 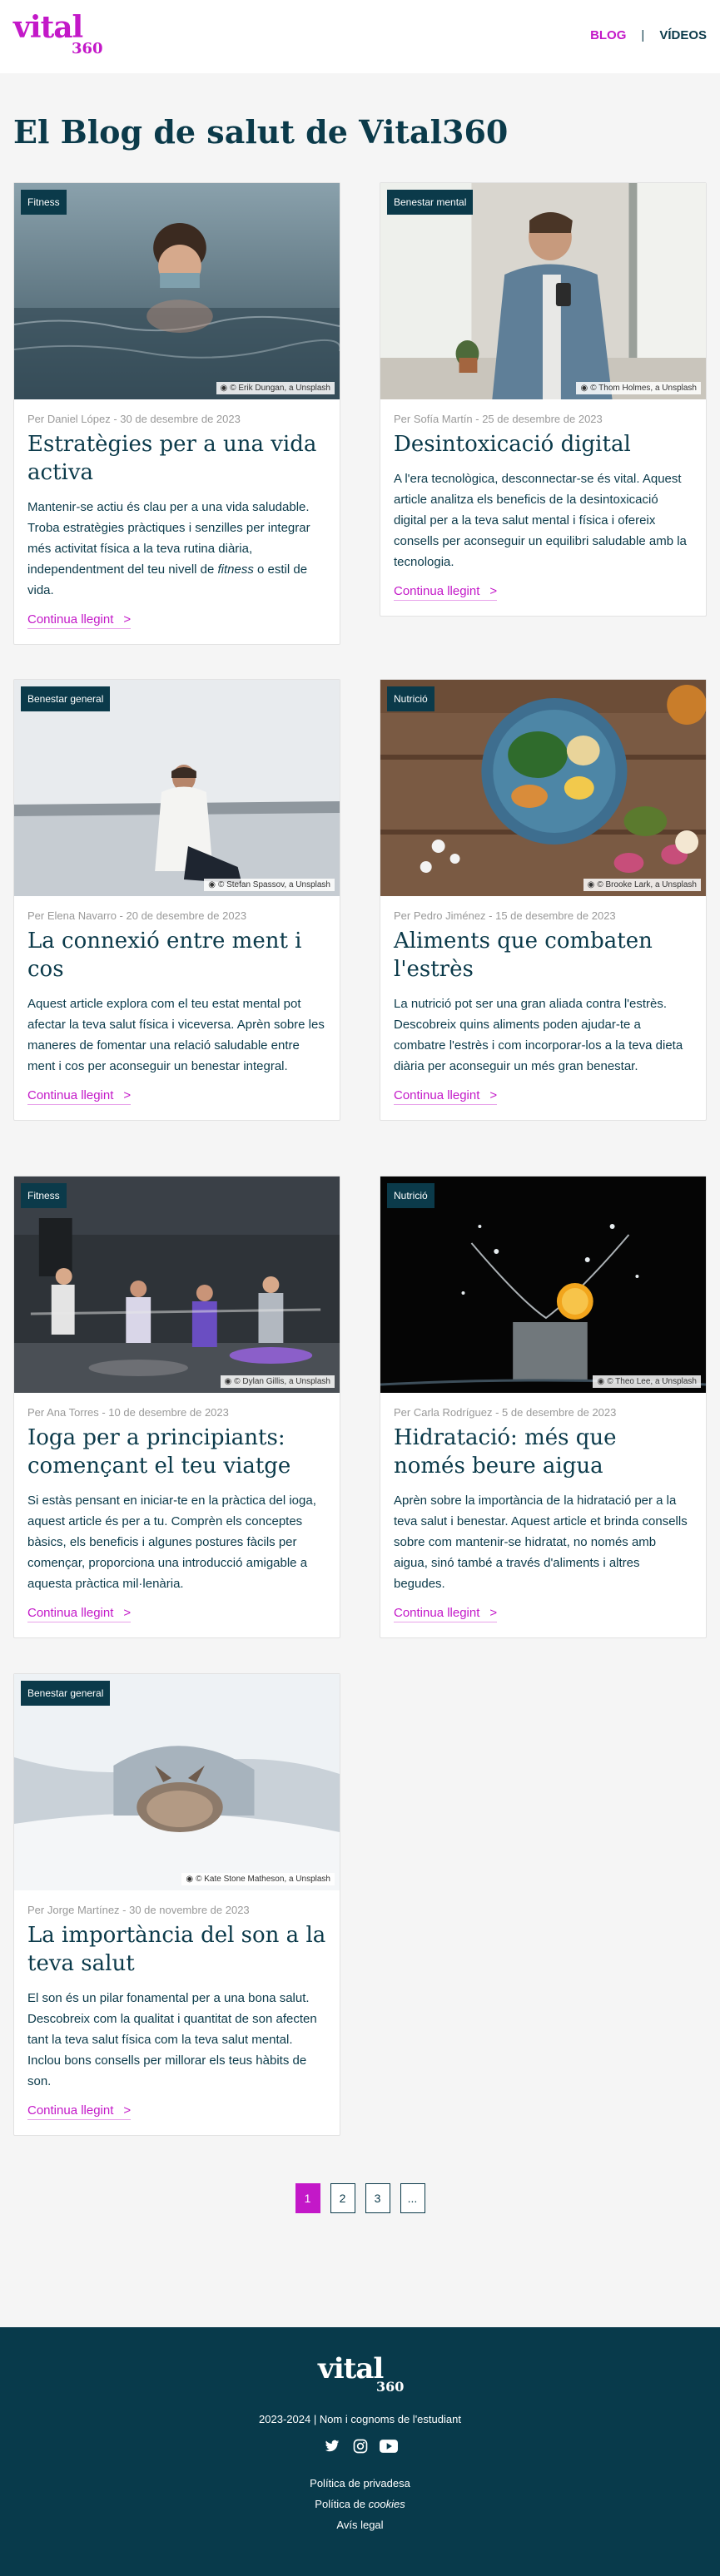 I want to click on youtube-icon, so click(x=388, y=2446).